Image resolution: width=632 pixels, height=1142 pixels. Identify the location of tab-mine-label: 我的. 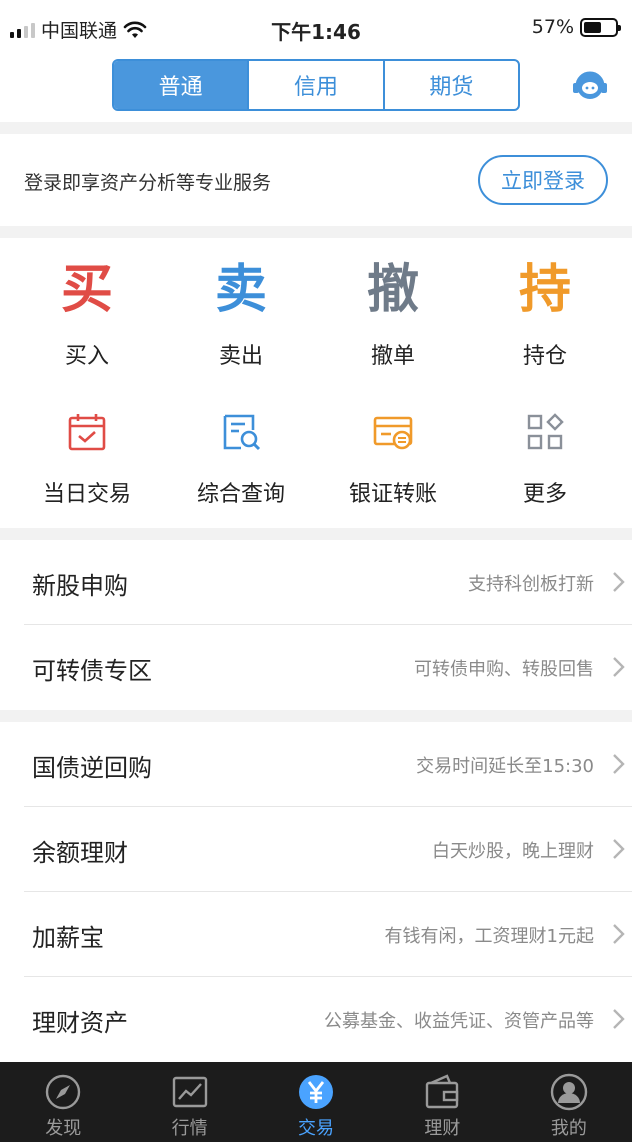
(568, 1128).